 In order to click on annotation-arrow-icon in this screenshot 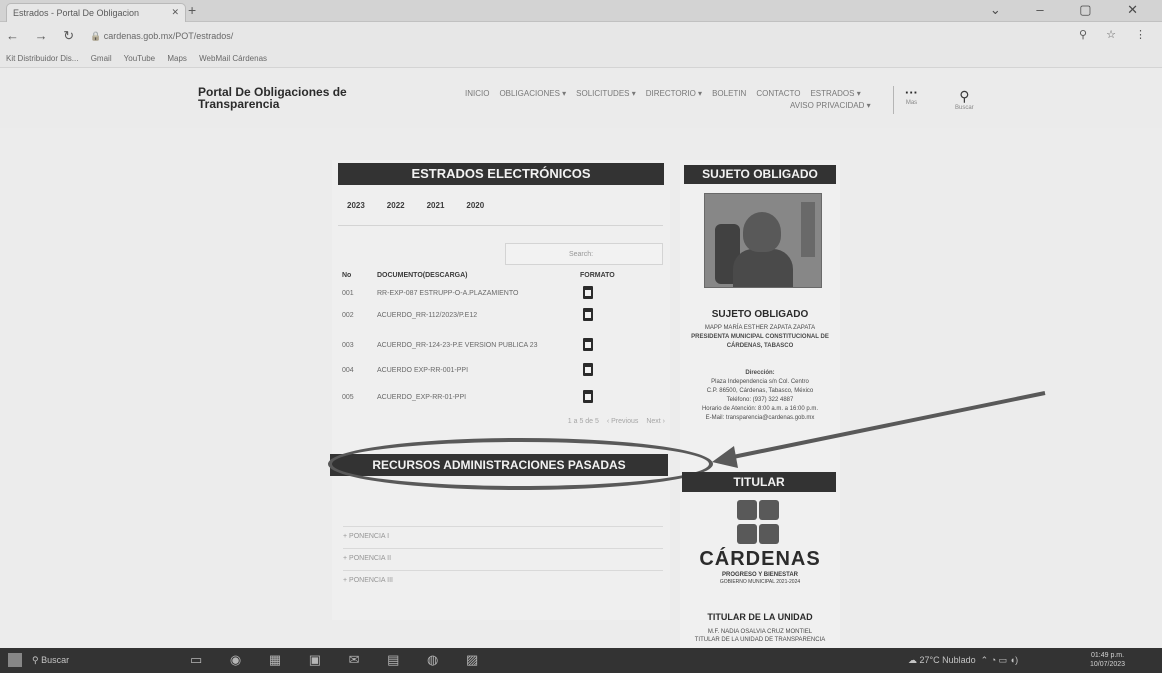, I will do `click(879, 429)`.